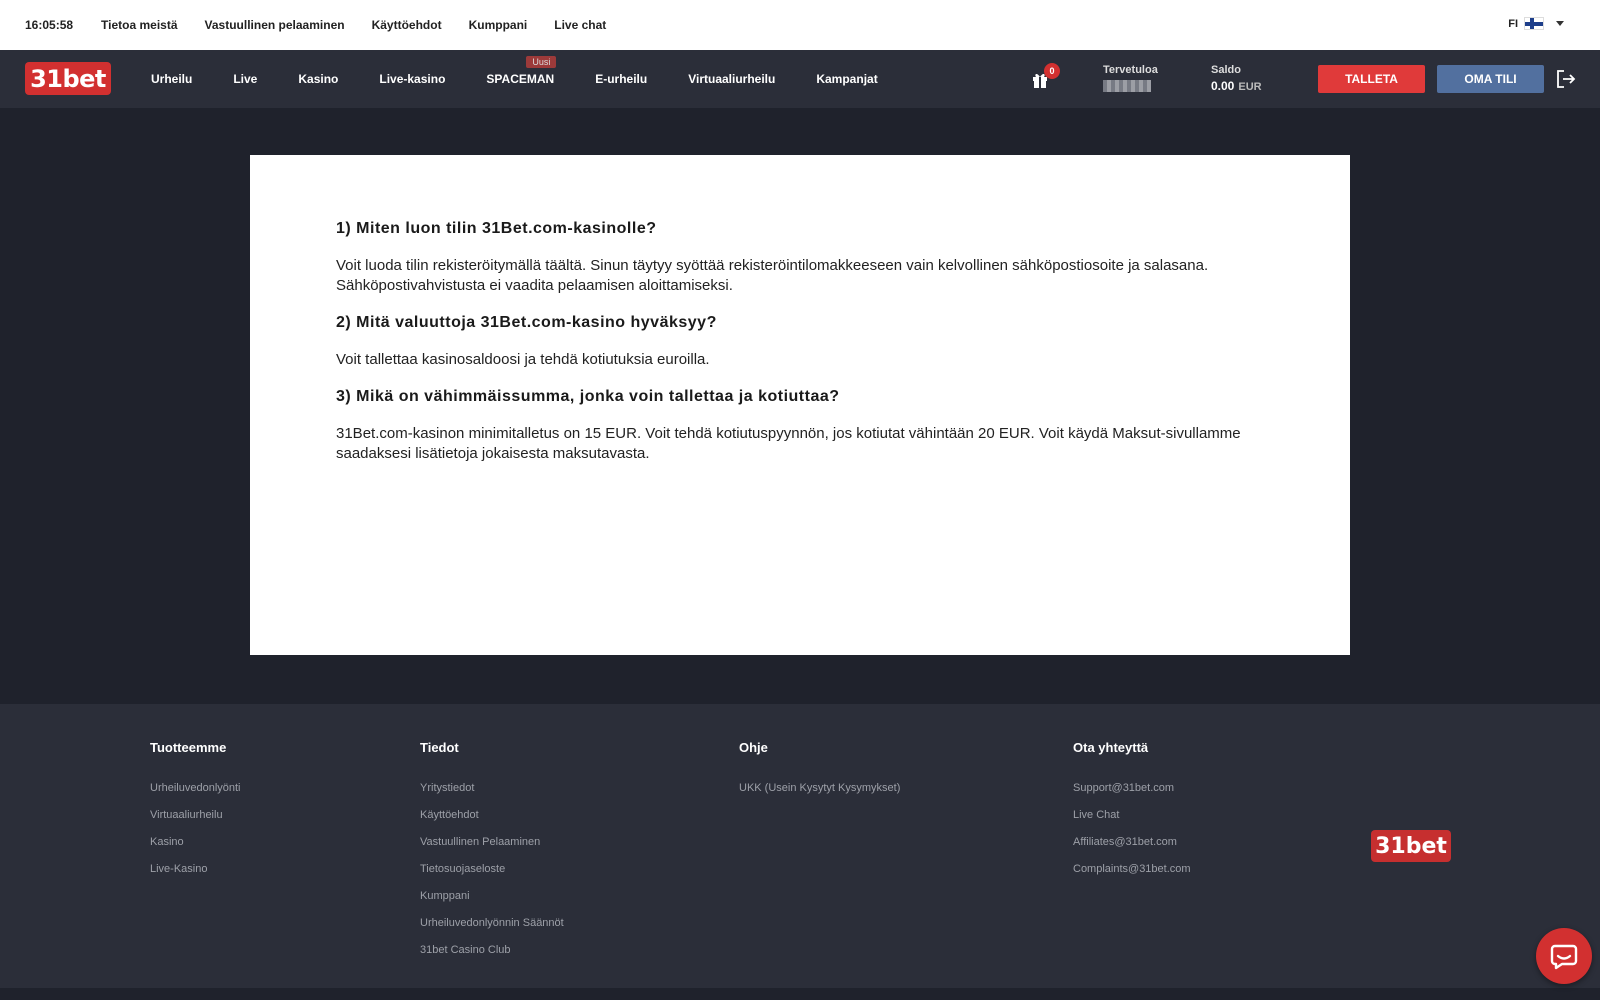 This screenshot has width=1600, height=1000. What do you see at coordinates (731, 79) in the screenshot?
I see `nav-item-virtual-sports: Virtuaaliurheilu` at bounding box center [731, 79].